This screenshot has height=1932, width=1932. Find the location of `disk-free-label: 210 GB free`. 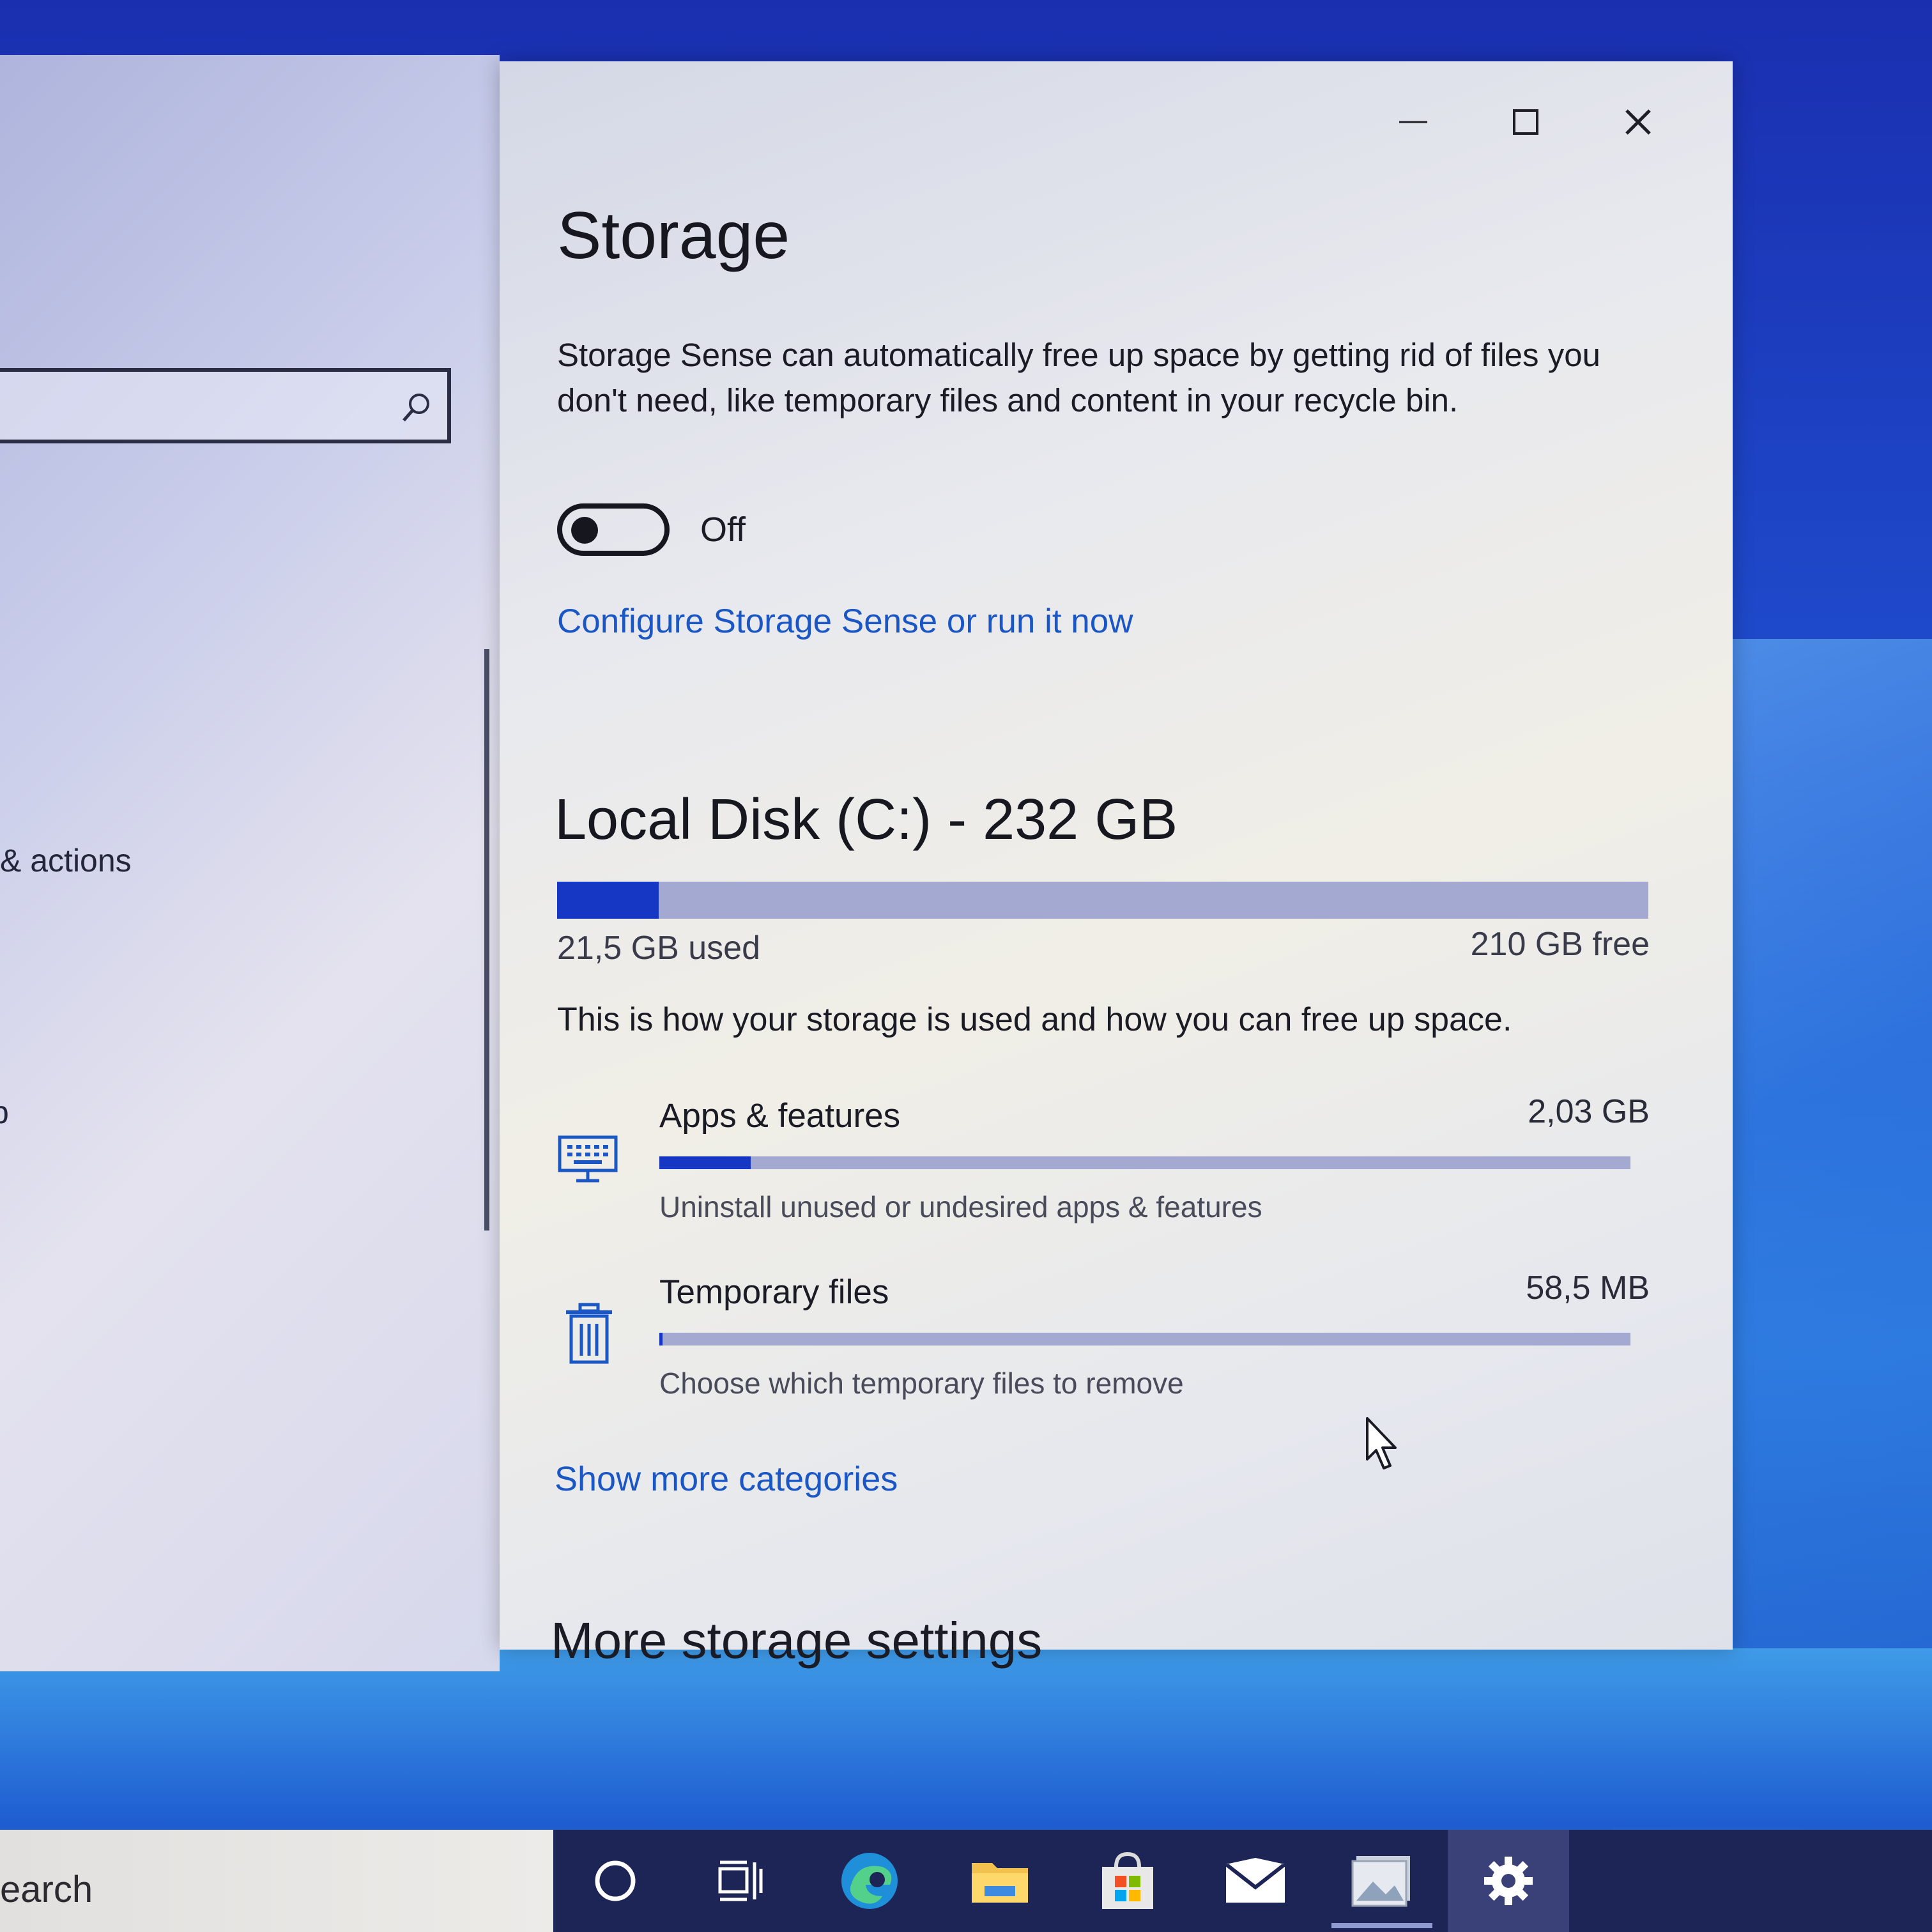

disk-free-label: 210 GB free is located at coordinates (1560, 944).